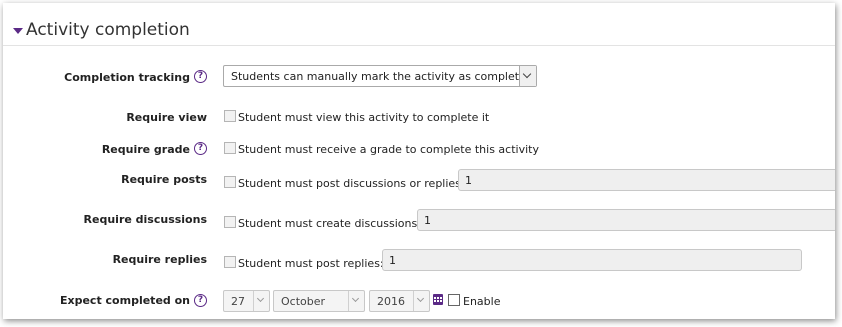  Describe the element at coordinates (481, 301) in the screenshot. I see `enable-label: Enable` at that location.